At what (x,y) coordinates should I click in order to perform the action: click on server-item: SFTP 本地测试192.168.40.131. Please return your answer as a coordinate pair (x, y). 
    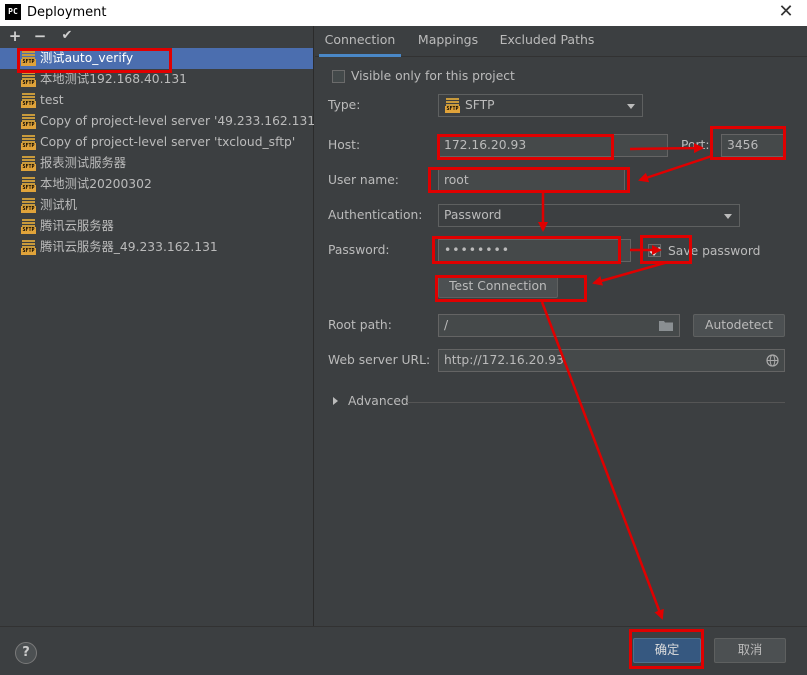
    Looking at the image, I should click on (156, 79).